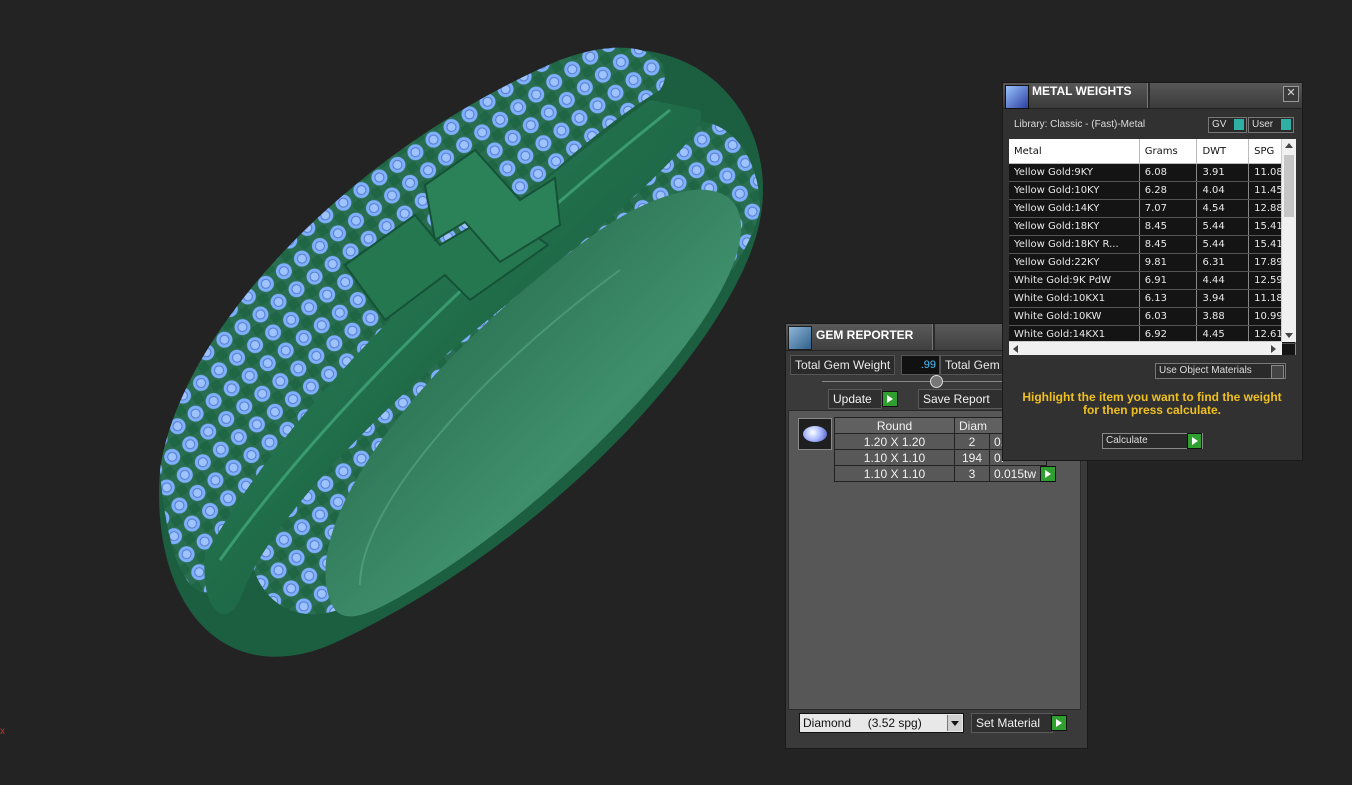 The height and width of the screenshot is (785, 1352). Describe the element at coordinates (1168, 280) in the screenshot. I see `metal-grams: 6.91` at that location.